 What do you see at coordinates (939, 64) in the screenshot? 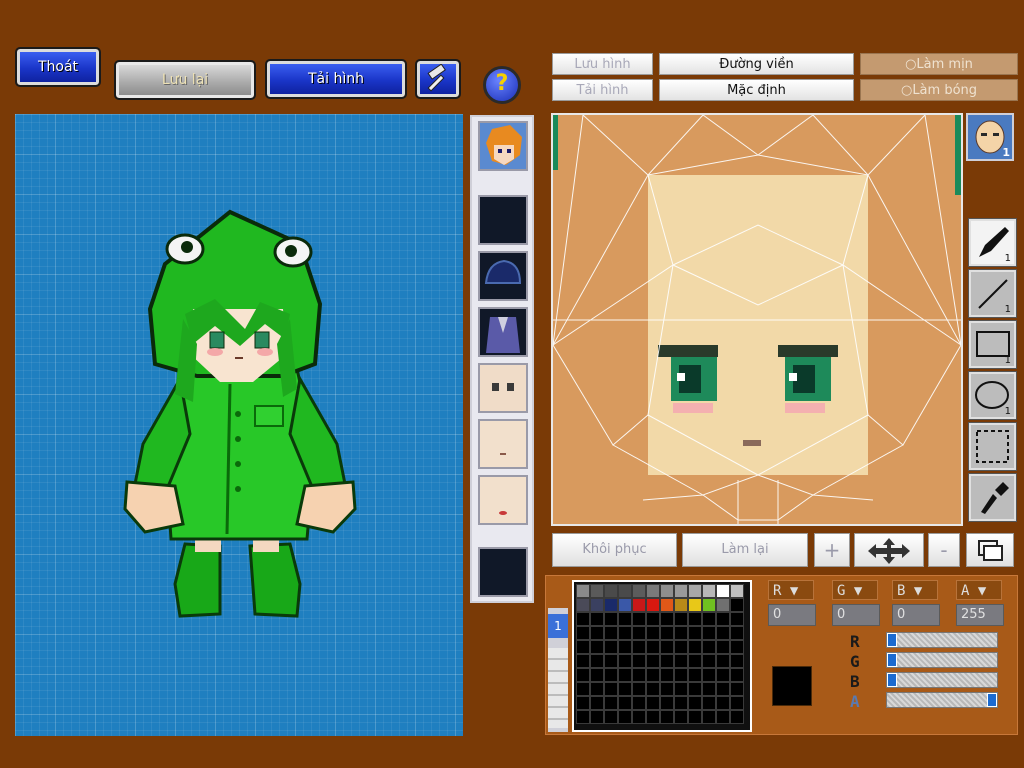
I see `radio-smooth: ○Làm mịn` at bounding box center [939, 64].